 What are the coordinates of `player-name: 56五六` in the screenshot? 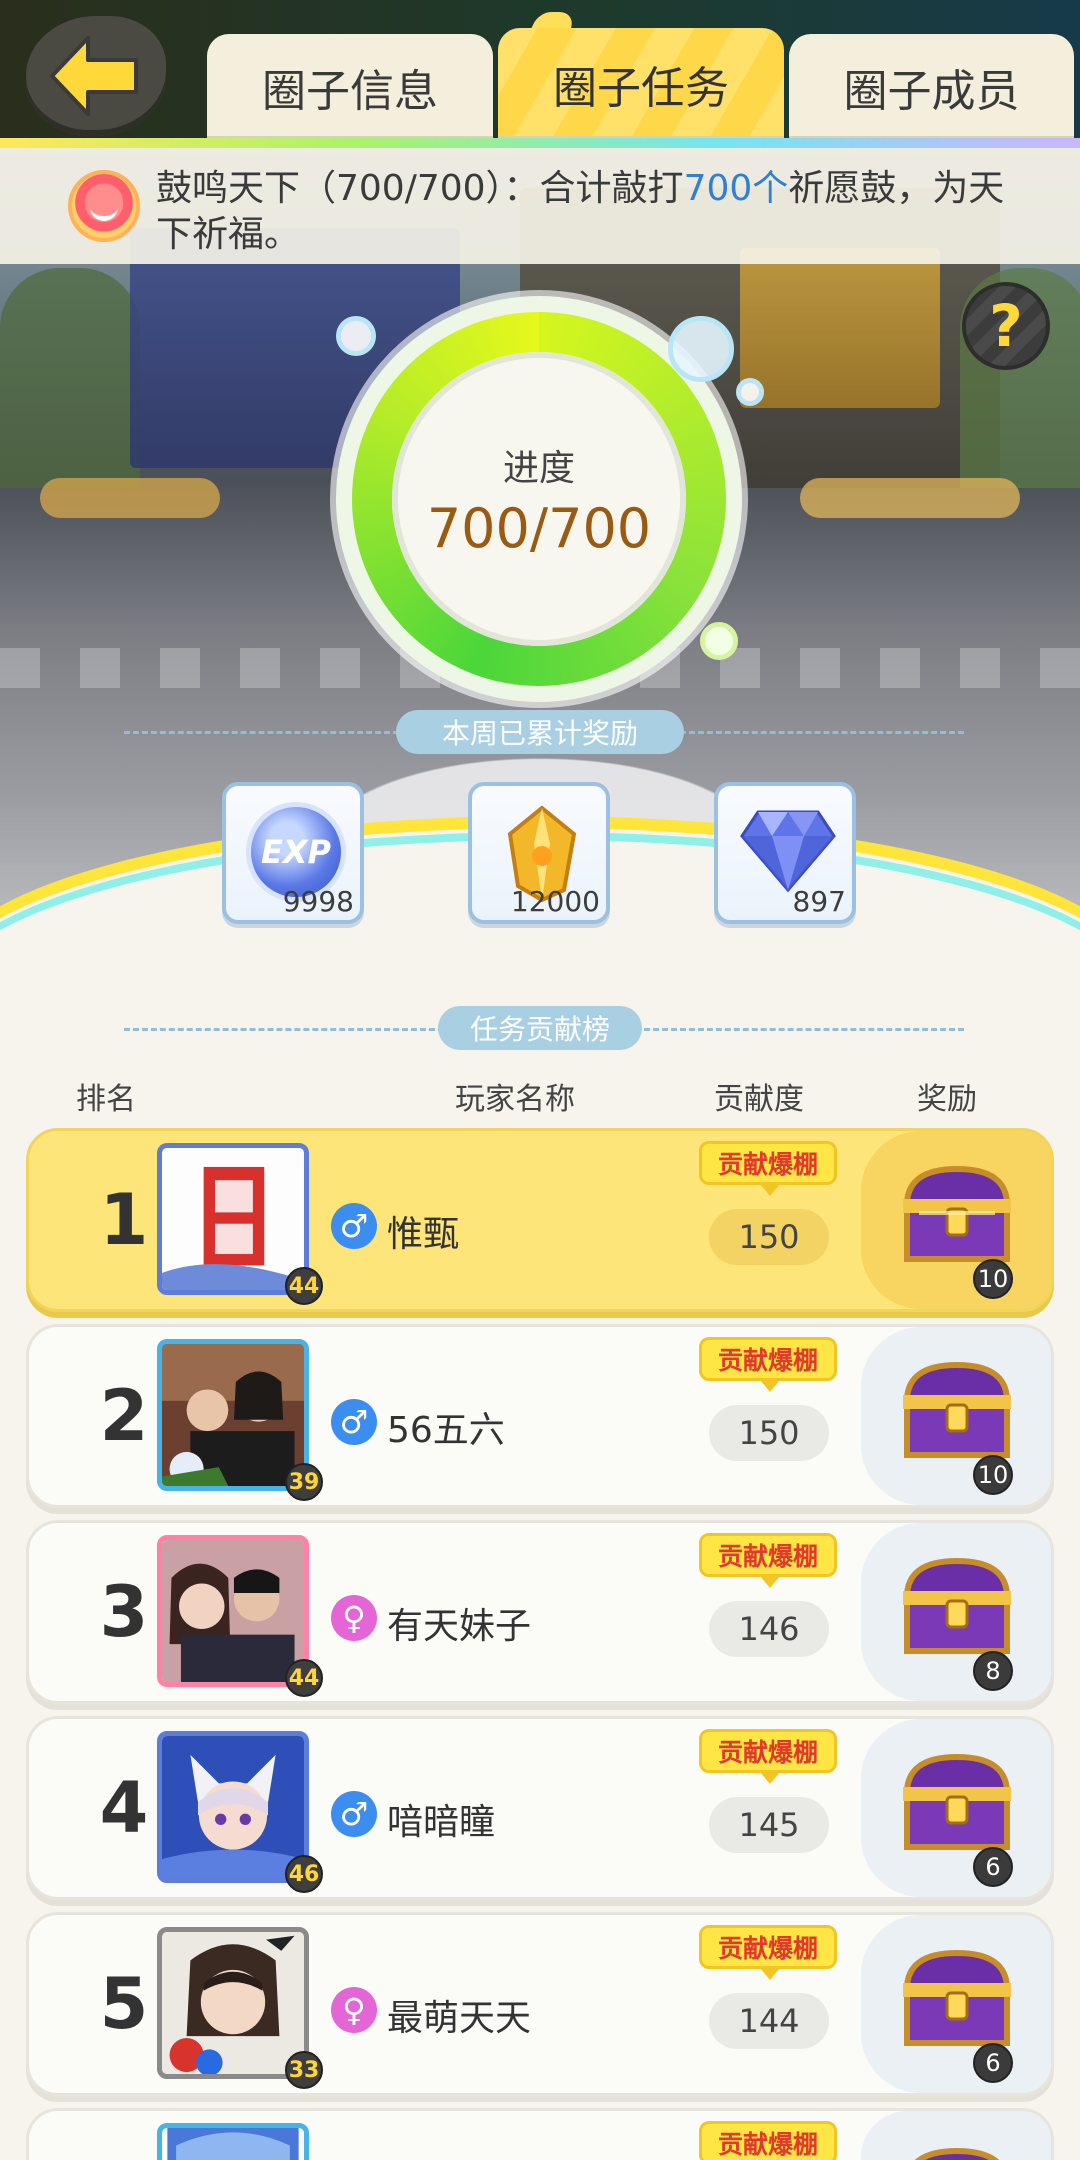 It's located at (446, 1430).